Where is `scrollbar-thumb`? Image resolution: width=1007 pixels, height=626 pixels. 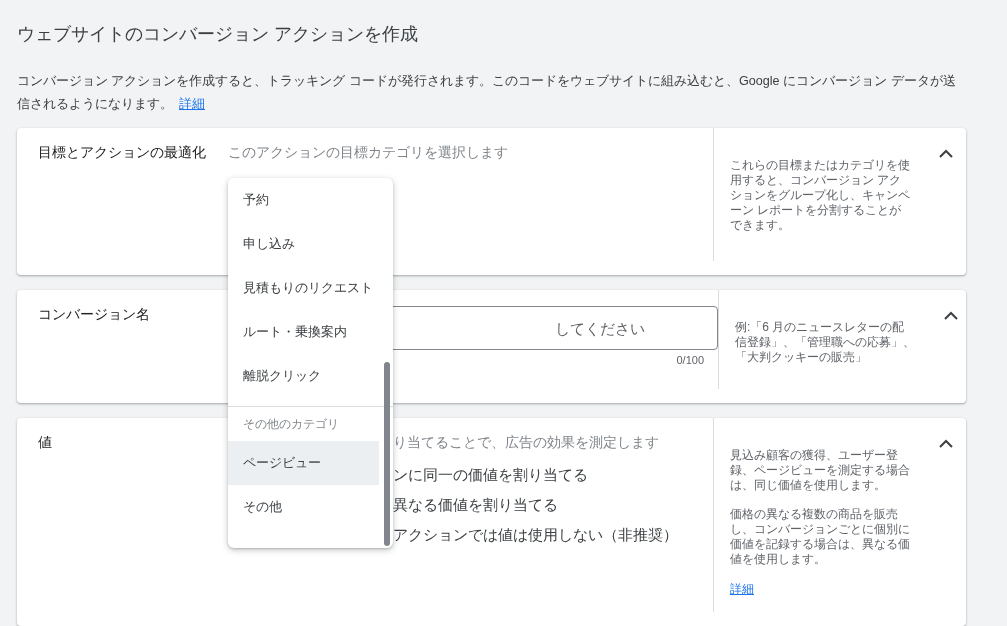
scrollbar-thumb is located at coordinates (387, 454).